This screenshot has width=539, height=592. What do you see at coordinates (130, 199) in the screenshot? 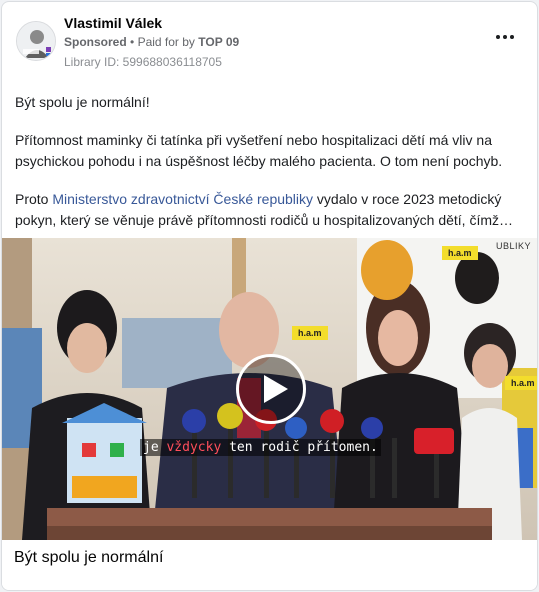
I see `ministry-link: Ministerstvo zdravotnictví` at bounding box center [130, 199].